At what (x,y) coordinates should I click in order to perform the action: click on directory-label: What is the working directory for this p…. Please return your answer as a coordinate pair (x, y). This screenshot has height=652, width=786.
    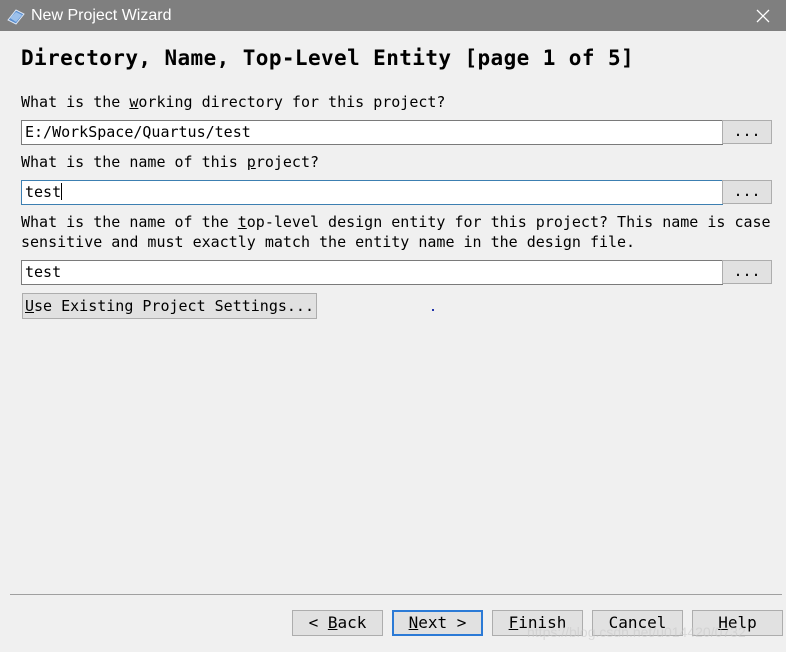
    Looking at the image, I should click on (233, 102).